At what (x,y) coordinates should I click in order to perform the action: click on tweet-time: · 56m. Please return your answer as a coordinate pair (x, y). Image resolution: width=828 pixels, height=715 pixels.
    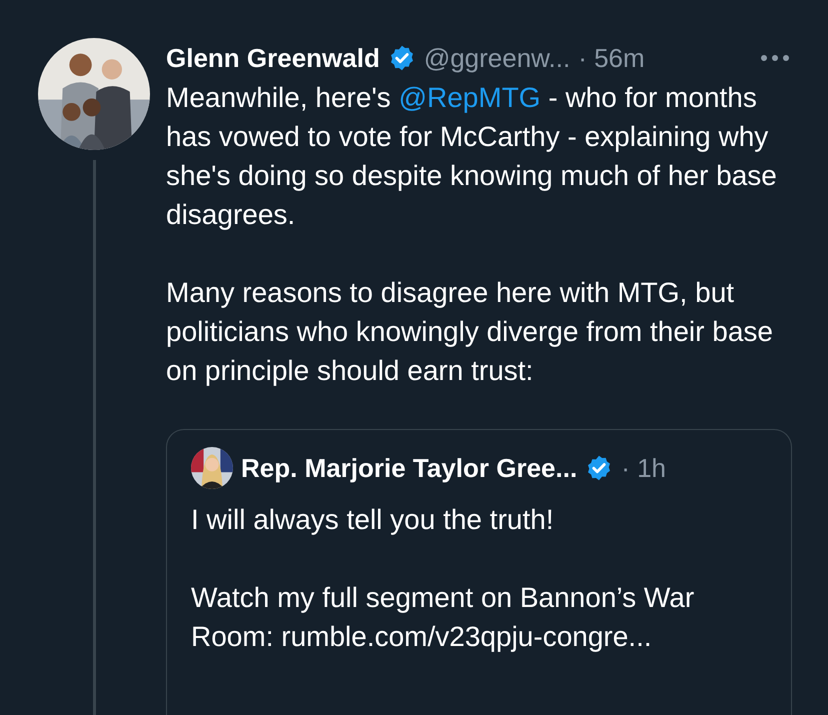
    Looking at the image, I should click on (611, 58).